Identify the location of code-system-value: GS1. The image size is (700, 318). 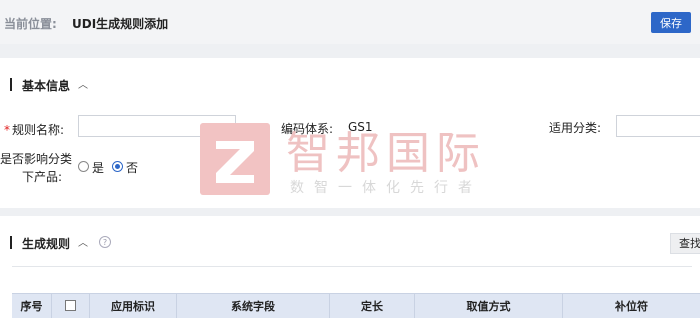
(360, 127).